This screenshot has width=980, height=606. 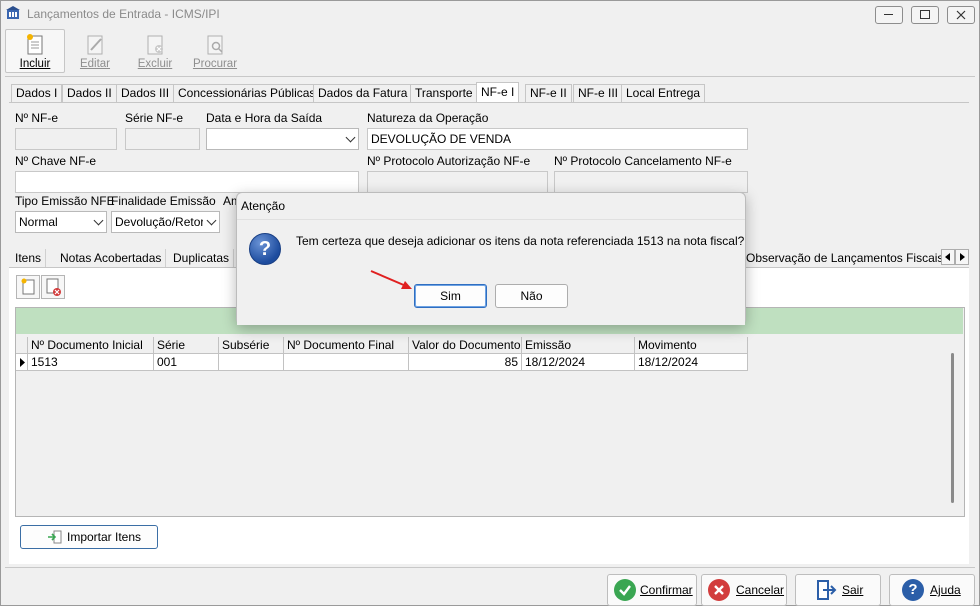 What do you see at coordinates (111, 258) in the screenshot?
I see `subtab-notas-acobertadas: Notas Acobertadas` at bounding box center [111, 258].